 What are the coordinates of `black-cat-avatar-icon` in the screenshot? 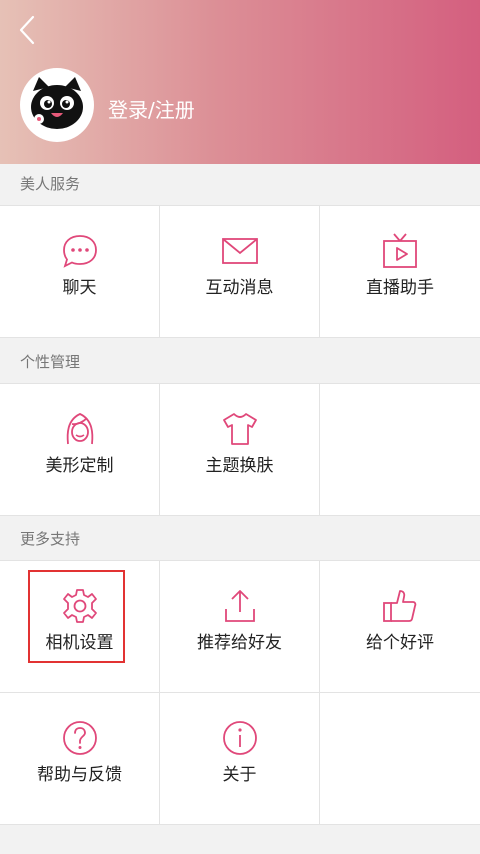 It's located at (57, 103).